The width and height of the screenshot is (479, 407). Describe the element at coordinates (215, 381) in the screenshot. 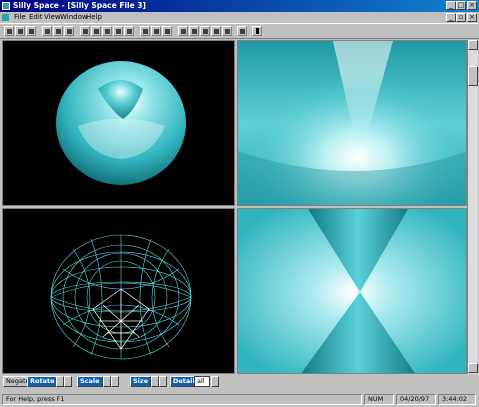

I see `detail-dropdown-button` at that location.